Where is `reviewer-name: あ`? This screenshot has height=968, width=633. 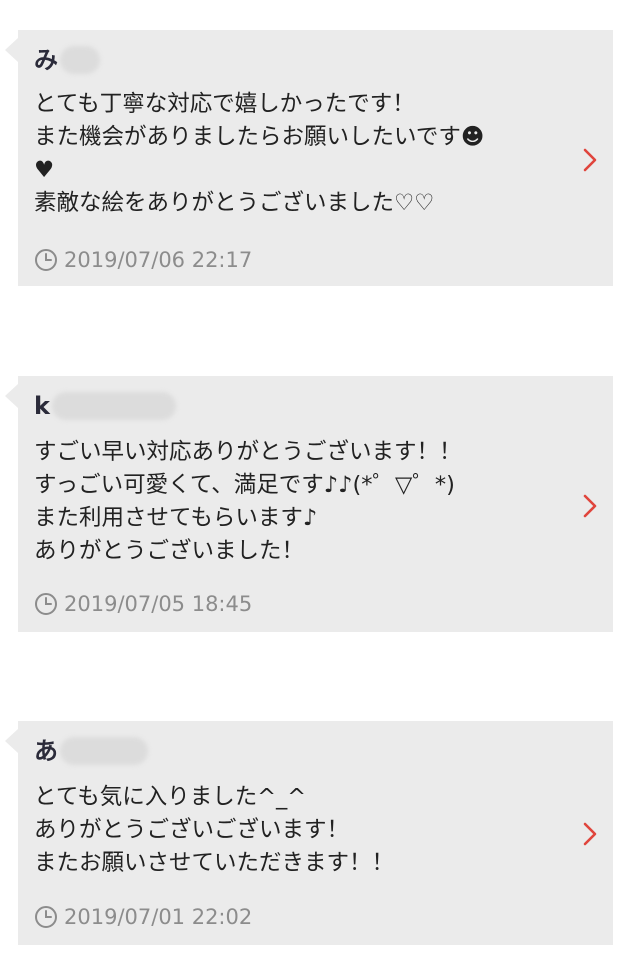 reviewer-name: あ is located at coordinates (46, 751).